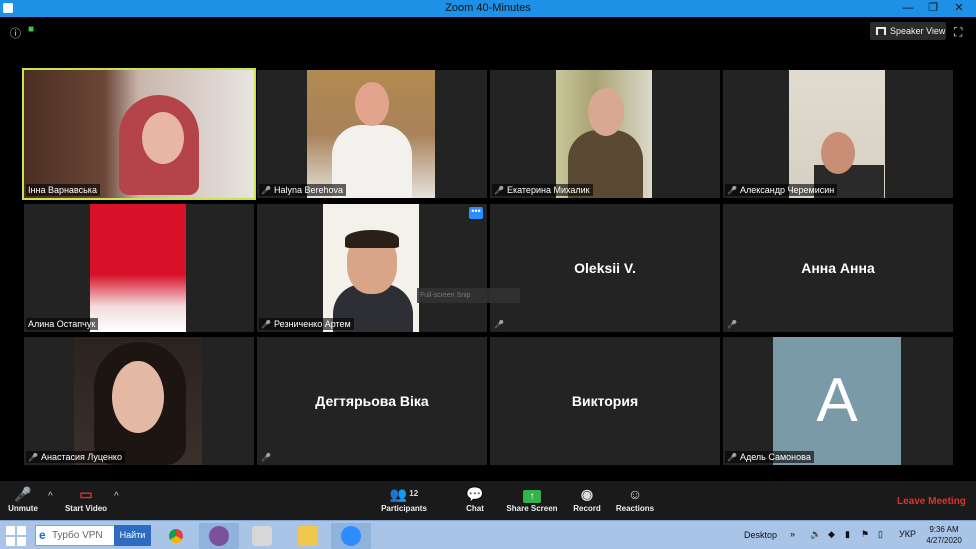 The height and width of the screenshot is (549, 976). Describe the element at coordinates (414, 493) in the screenshot. I see `participants-count: 12` at that location.